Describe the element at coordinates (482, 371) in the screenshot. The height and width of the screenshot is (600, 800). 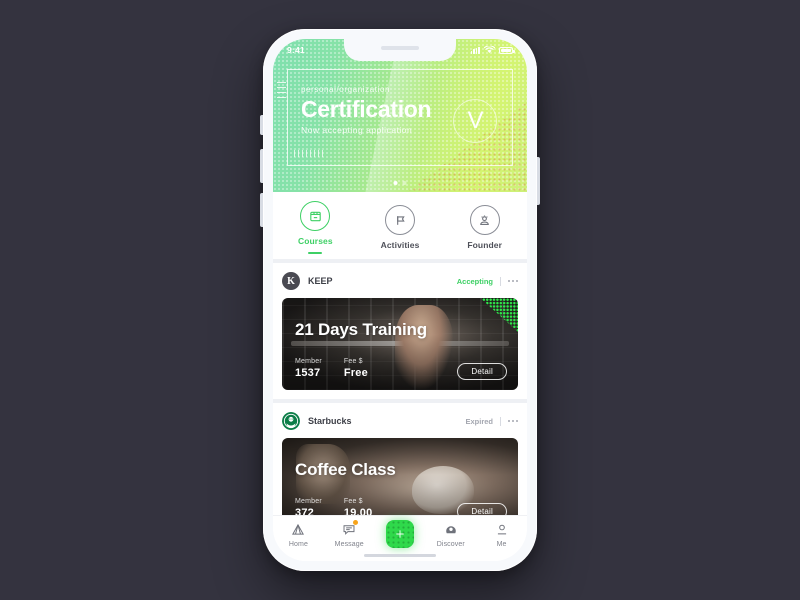
I see `detail-button: Detail` at that location.